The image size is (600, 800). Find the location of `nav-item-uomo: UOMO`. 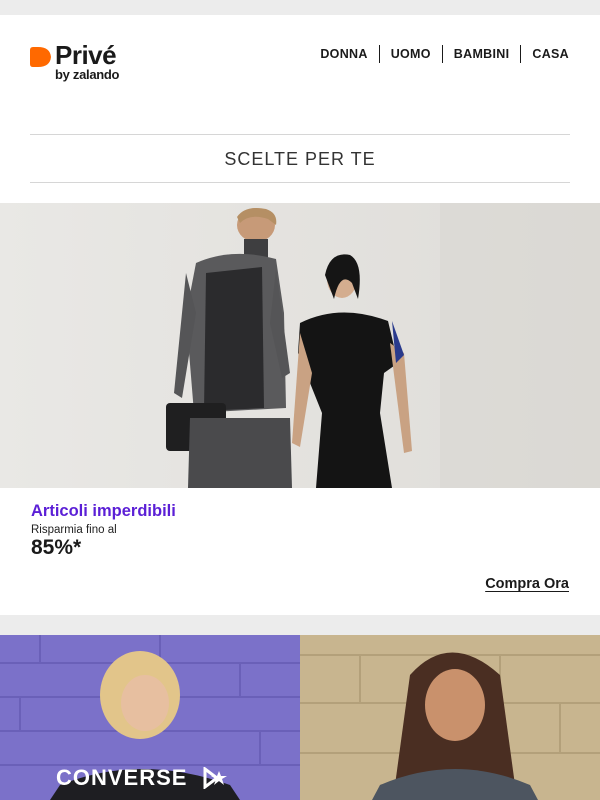

nav-item-uomo: UOMO is located at coordinates (411, 54).